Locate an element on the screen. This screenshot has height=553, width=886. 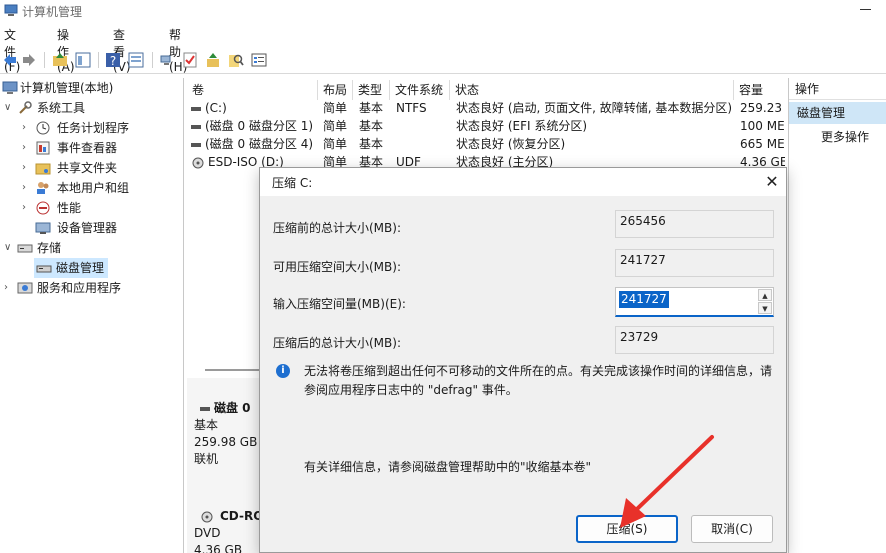
tree-item-label: 设备管理器 is located at coordinates (87, 228).